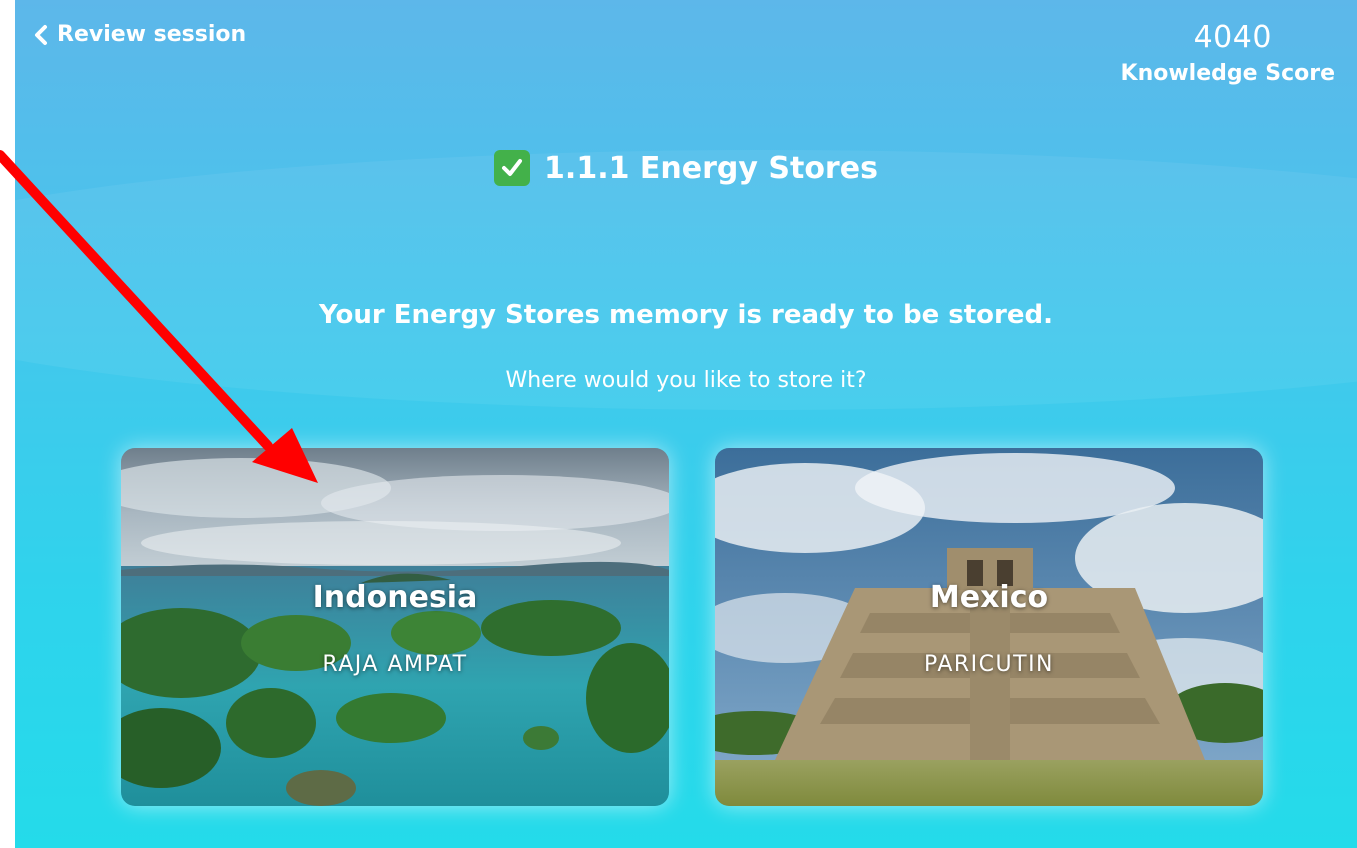 The image size is (1357, 848). What do you see at coordinates (989, 597) in the screenshot?
I see `card-country-label: Mexico` at bounding box center [989, 597].